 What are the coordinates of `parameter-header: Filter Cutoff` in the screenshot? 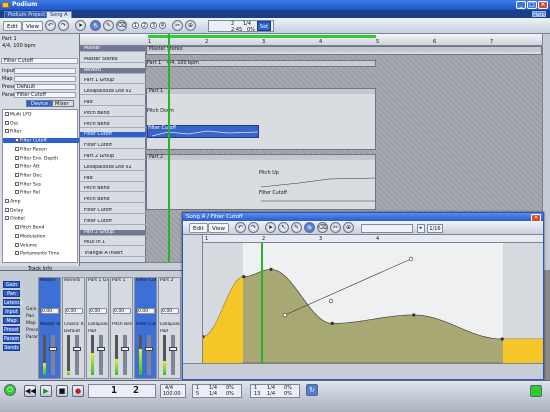 It's located at (39, 61).